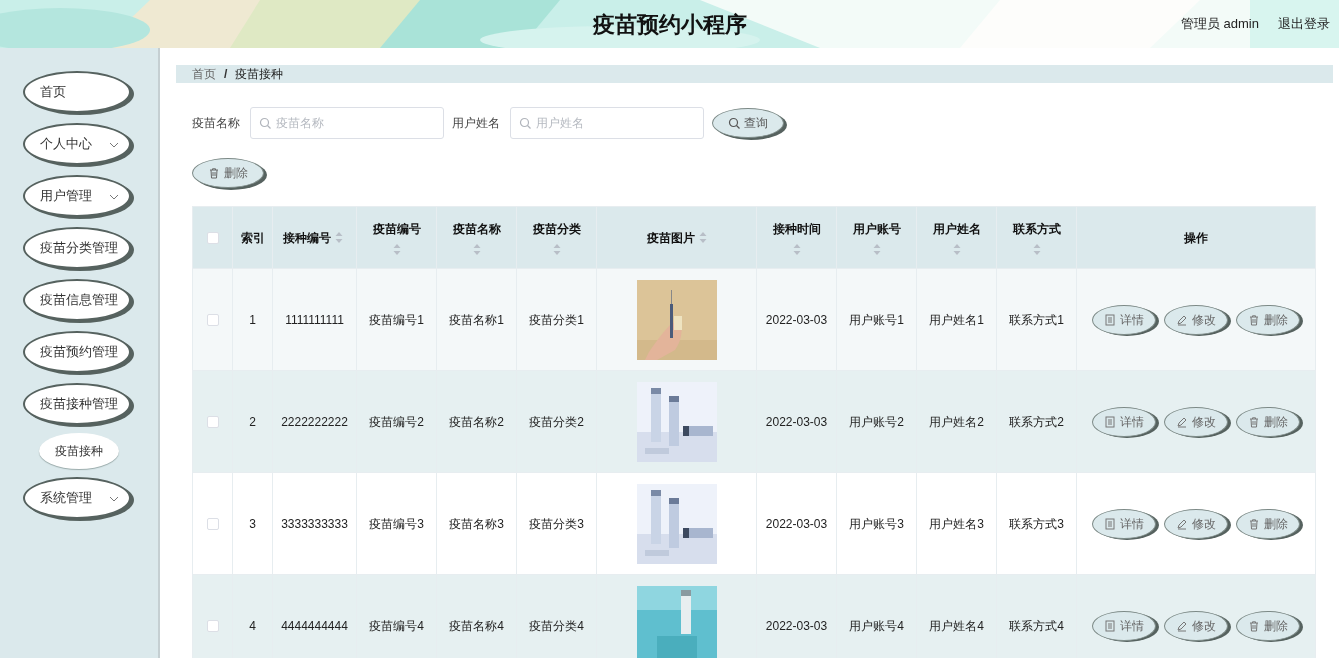 The height and width of the screenshot is (658, 1339). I want to click on table-cell: 用户账号4, so click(876, 625).